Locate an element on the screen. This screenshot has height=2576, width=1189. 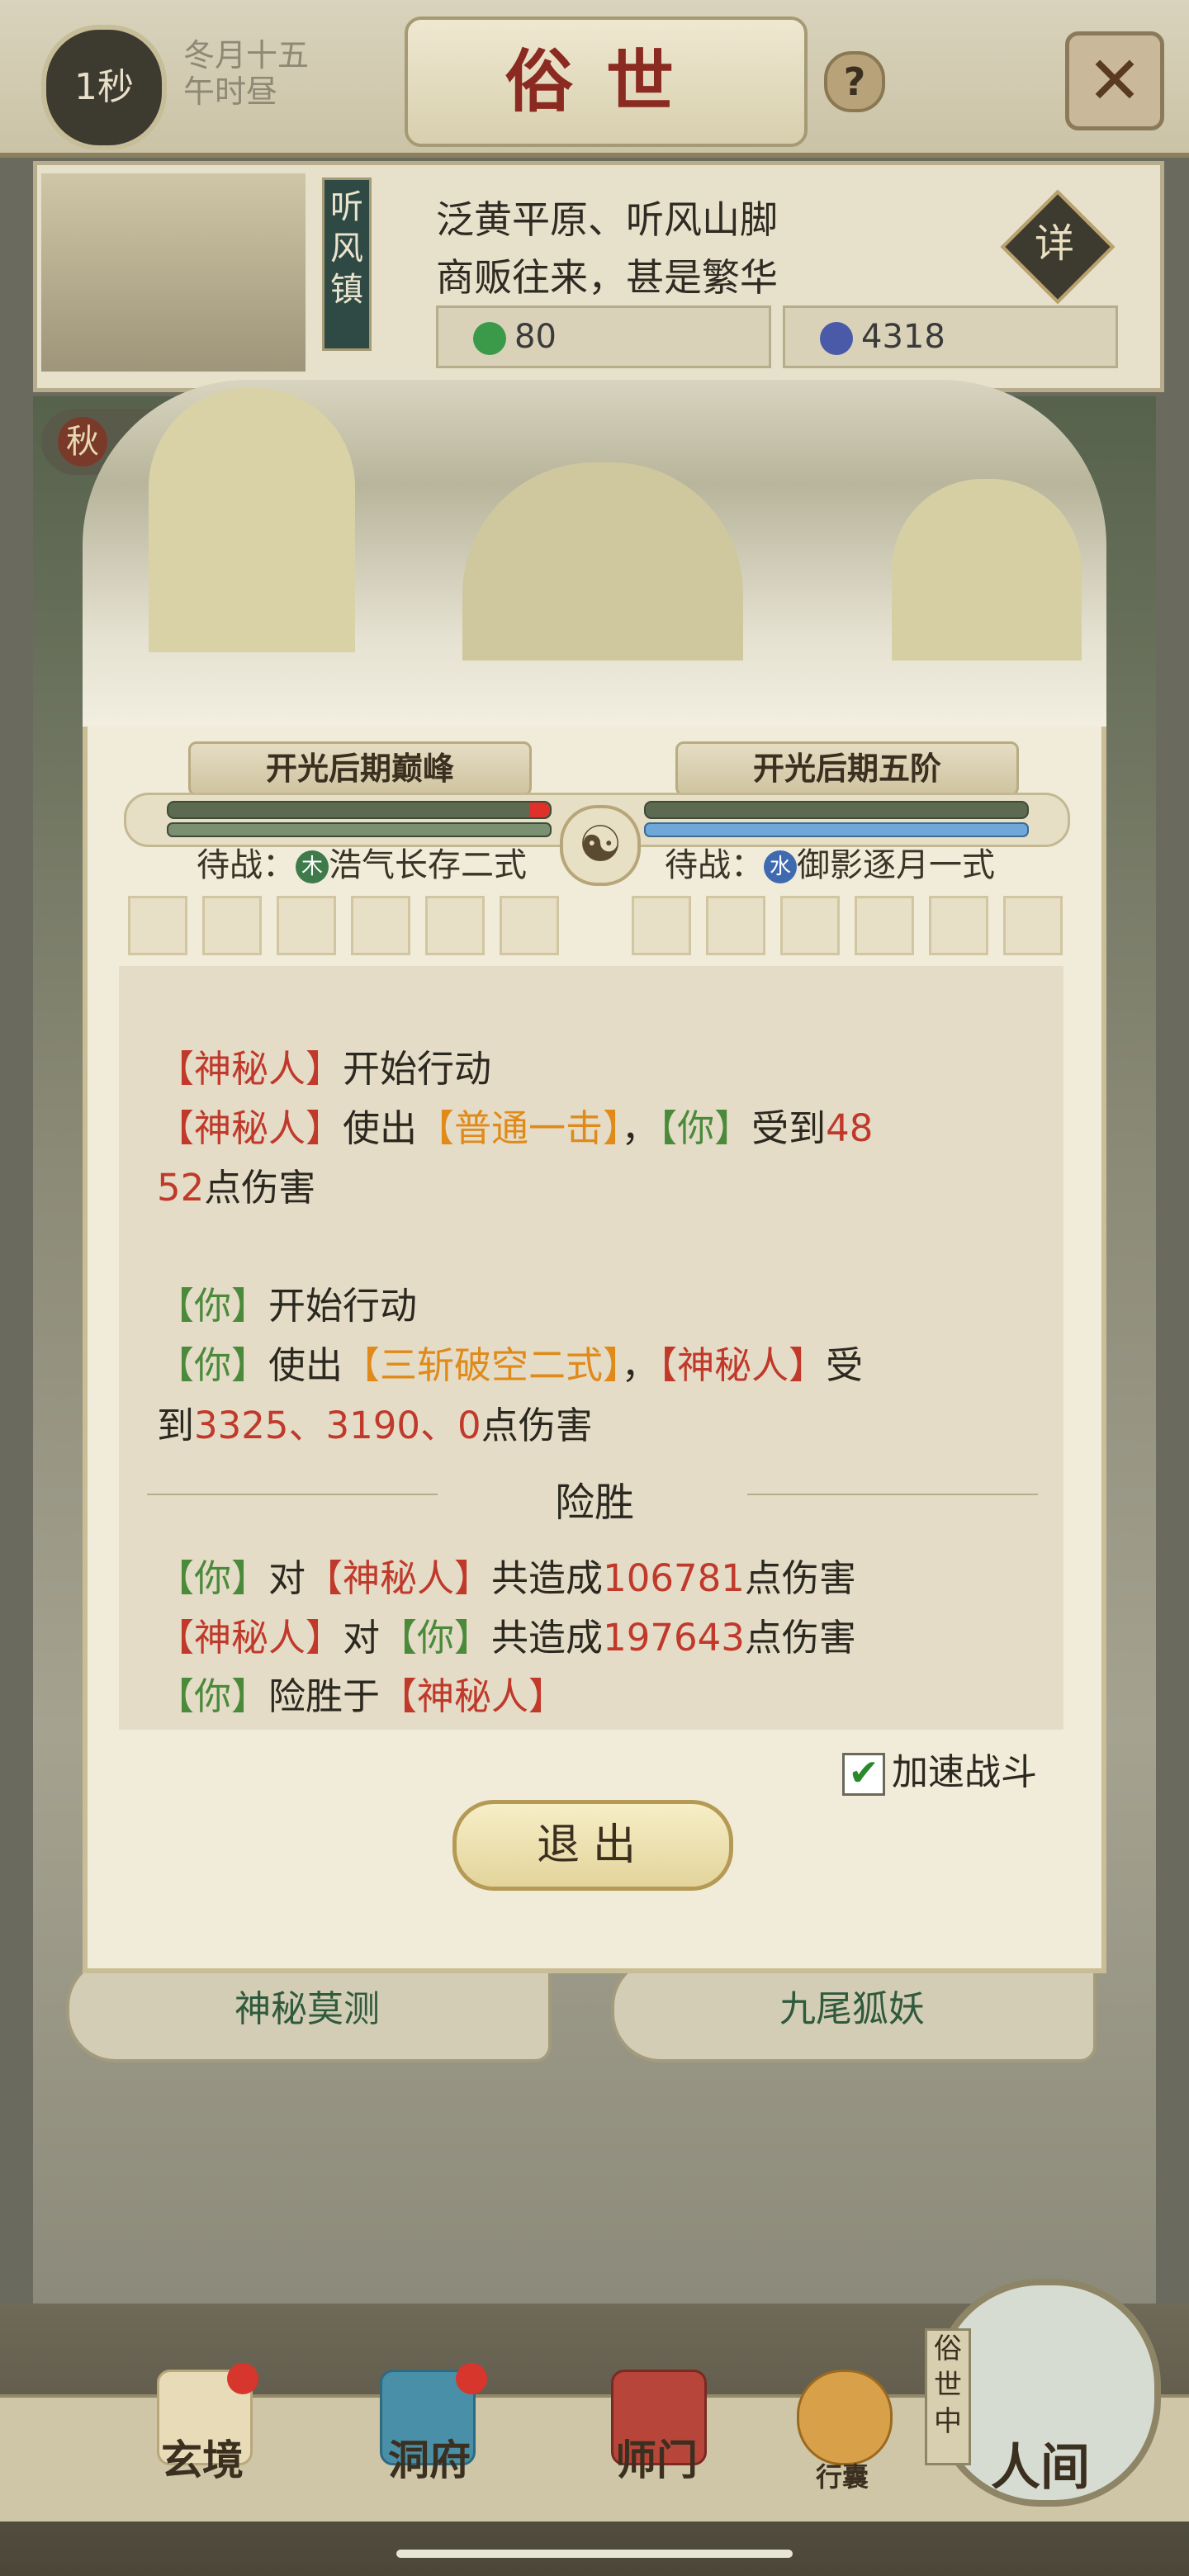
current-location-tag: 俗世中 is located at coordinates (948, 2396).